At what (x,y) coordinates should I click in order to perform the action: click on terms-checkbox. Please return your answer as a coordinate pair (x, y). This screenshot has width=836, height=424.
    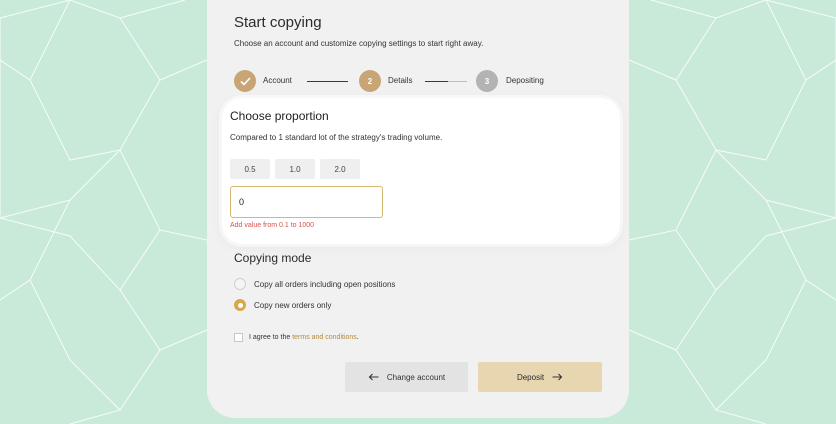
    Looking at the image, I should click on (238, 337).